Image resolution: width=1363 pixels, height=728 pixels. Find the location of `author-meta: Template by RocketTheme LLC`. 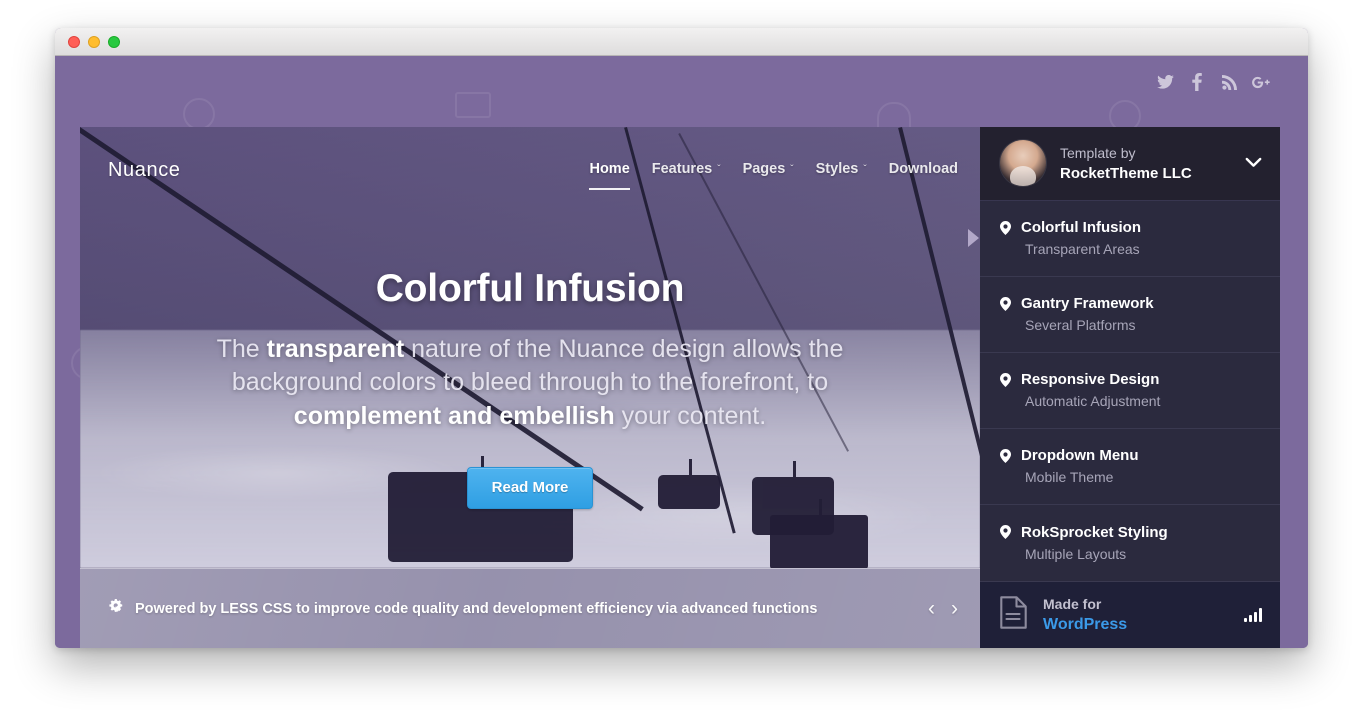

author-meta: Template by RocketTheme LLC is located at coordinates (1126, 163).